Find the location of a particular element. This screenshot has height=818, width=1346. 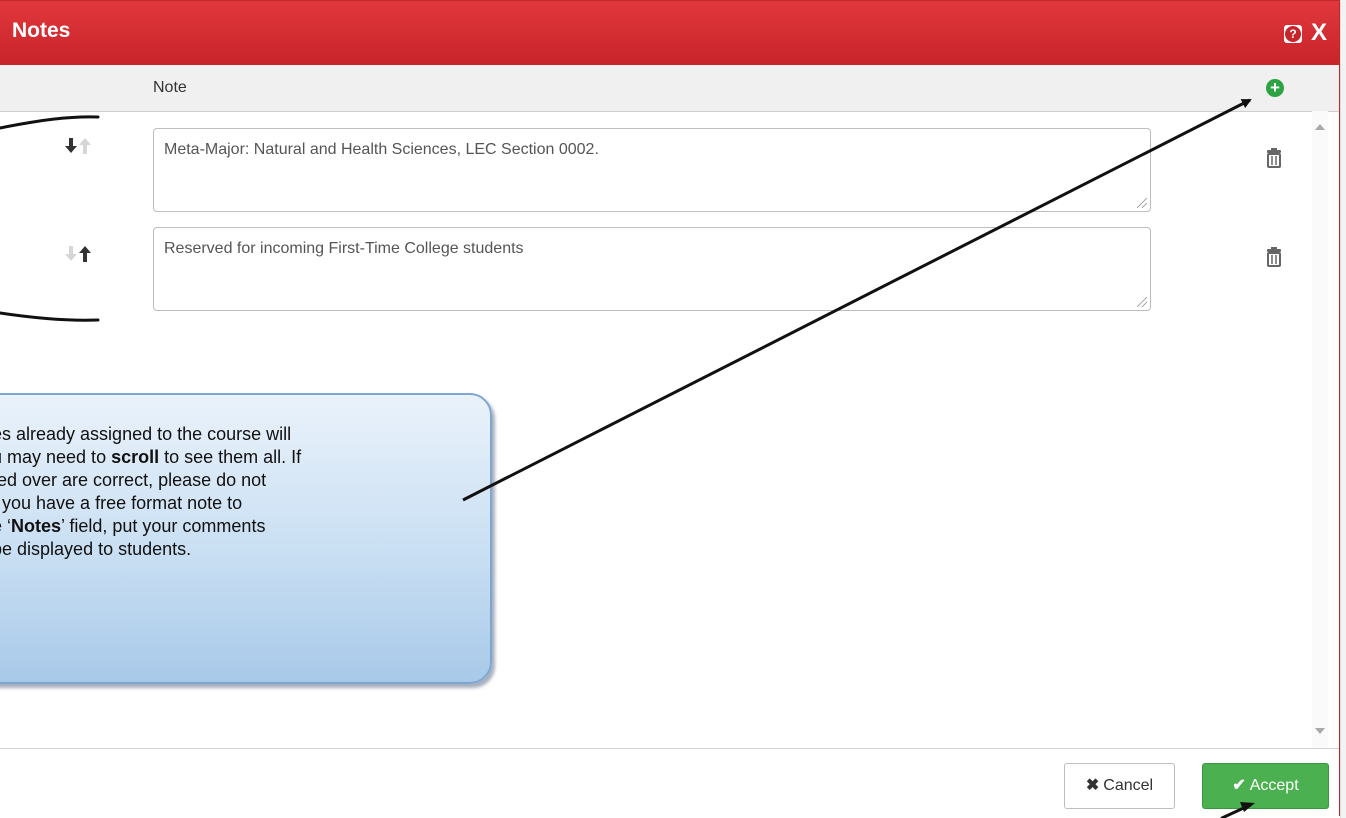

help-glyph: ? is located at coordinates (1293, 34).